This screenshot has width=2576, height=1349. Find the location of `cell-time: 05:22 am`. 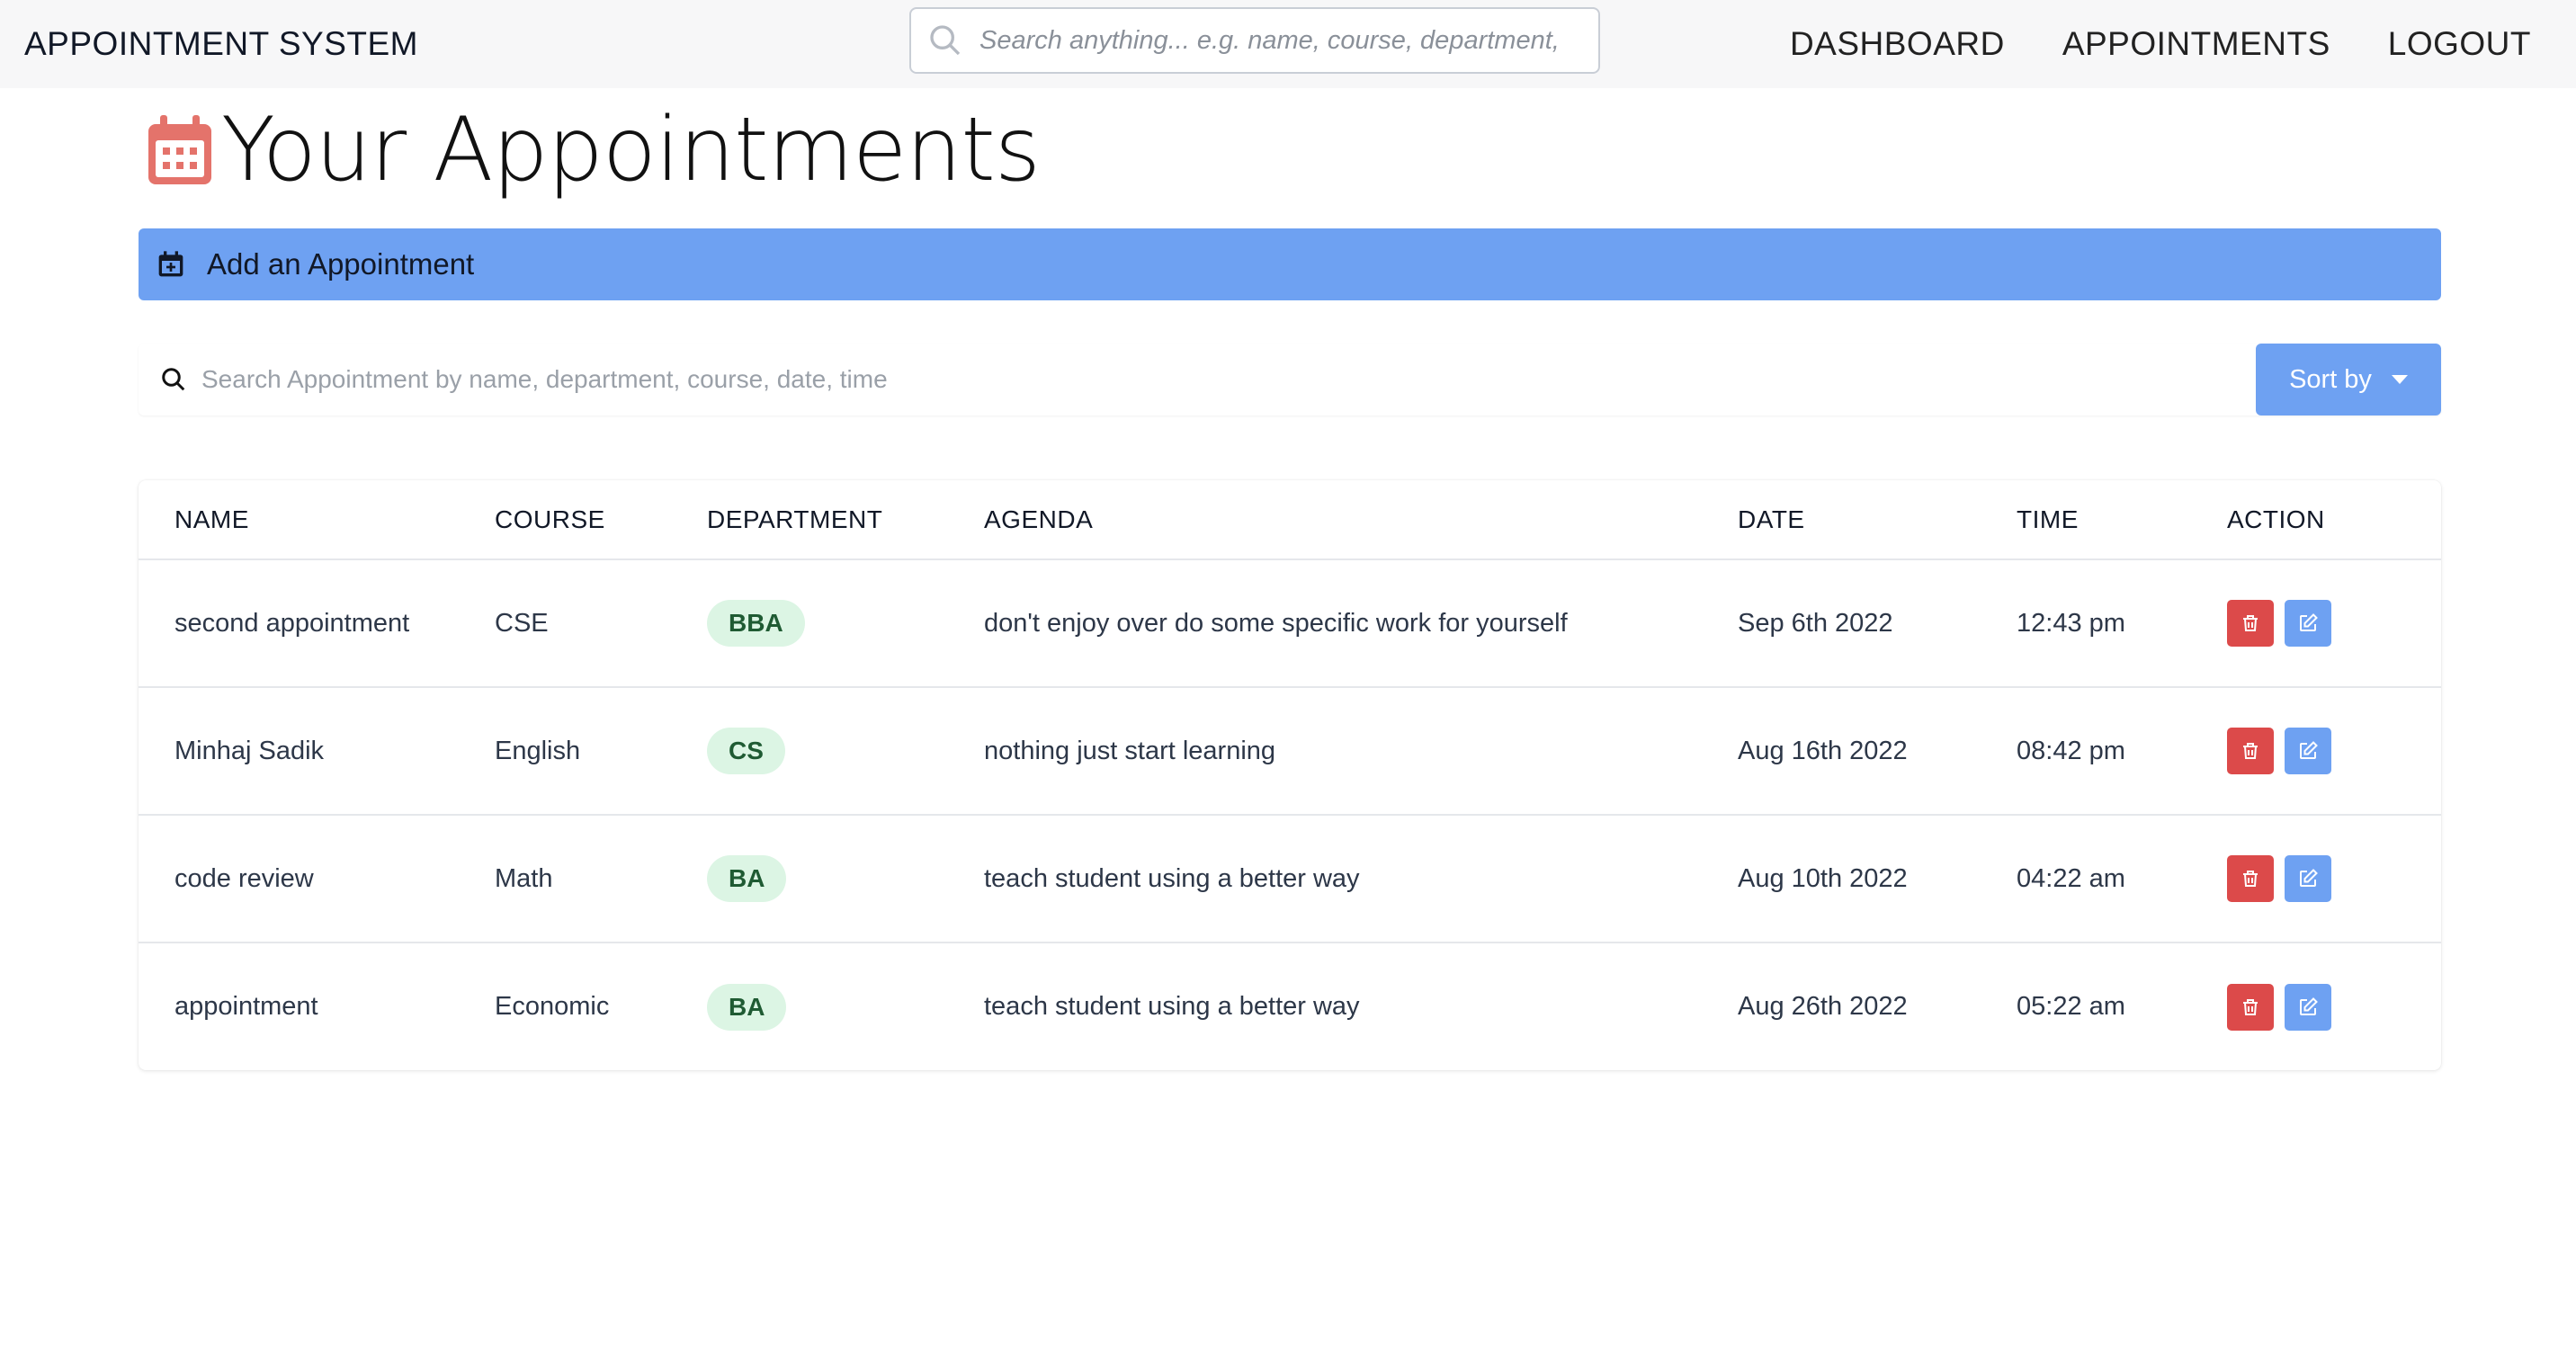

cell-time: 05:22 am is located at coordinates (2071, 1006).